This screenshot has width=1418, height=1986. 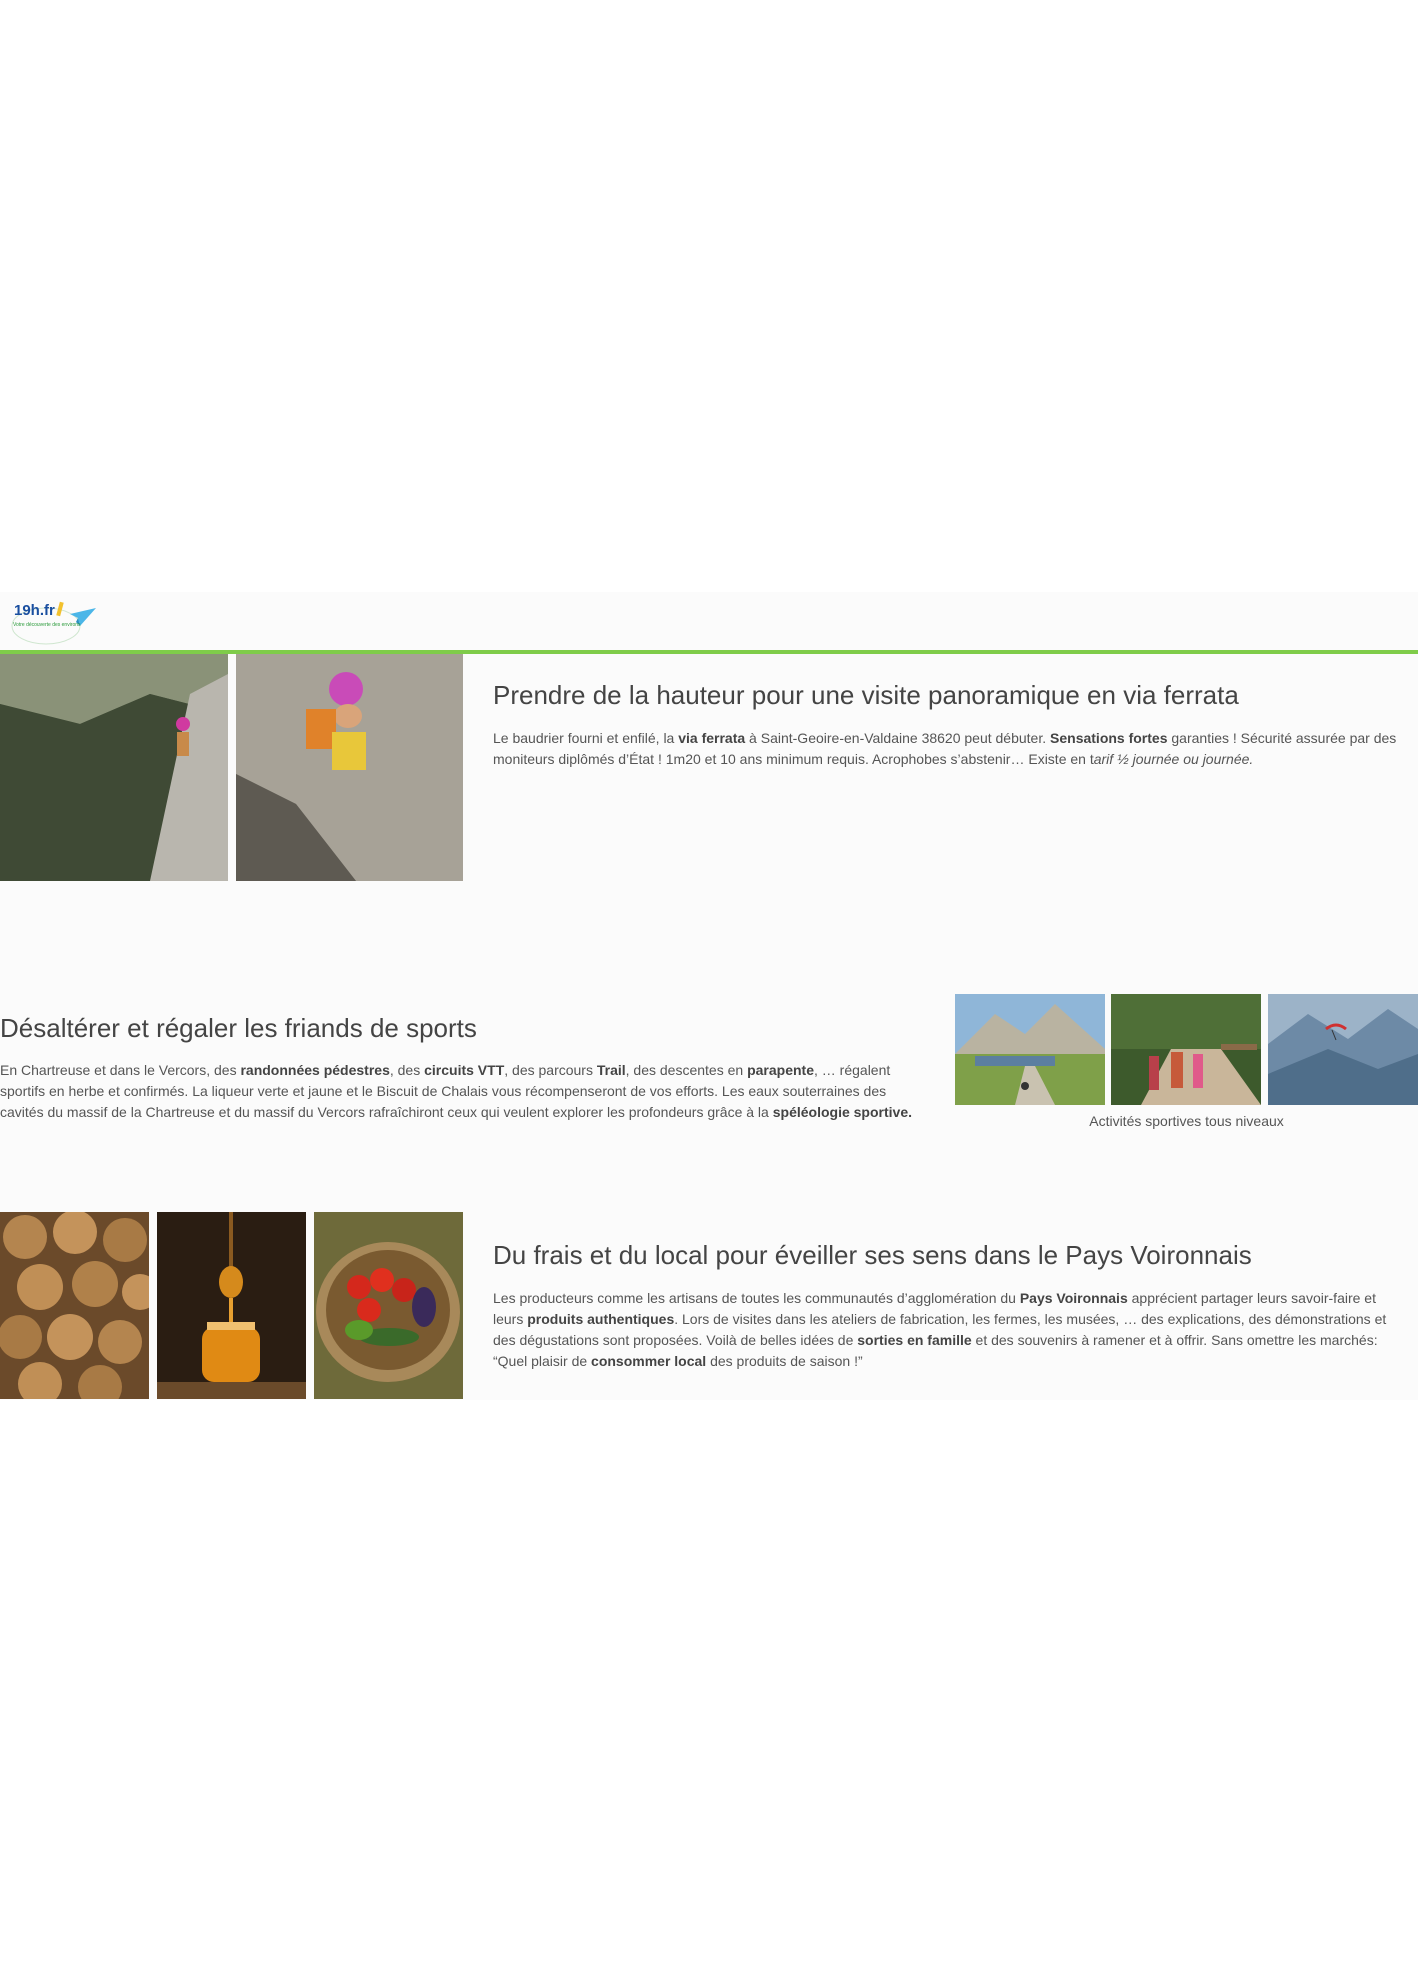 I want to click on header-bar, so click(x=709, y=621).